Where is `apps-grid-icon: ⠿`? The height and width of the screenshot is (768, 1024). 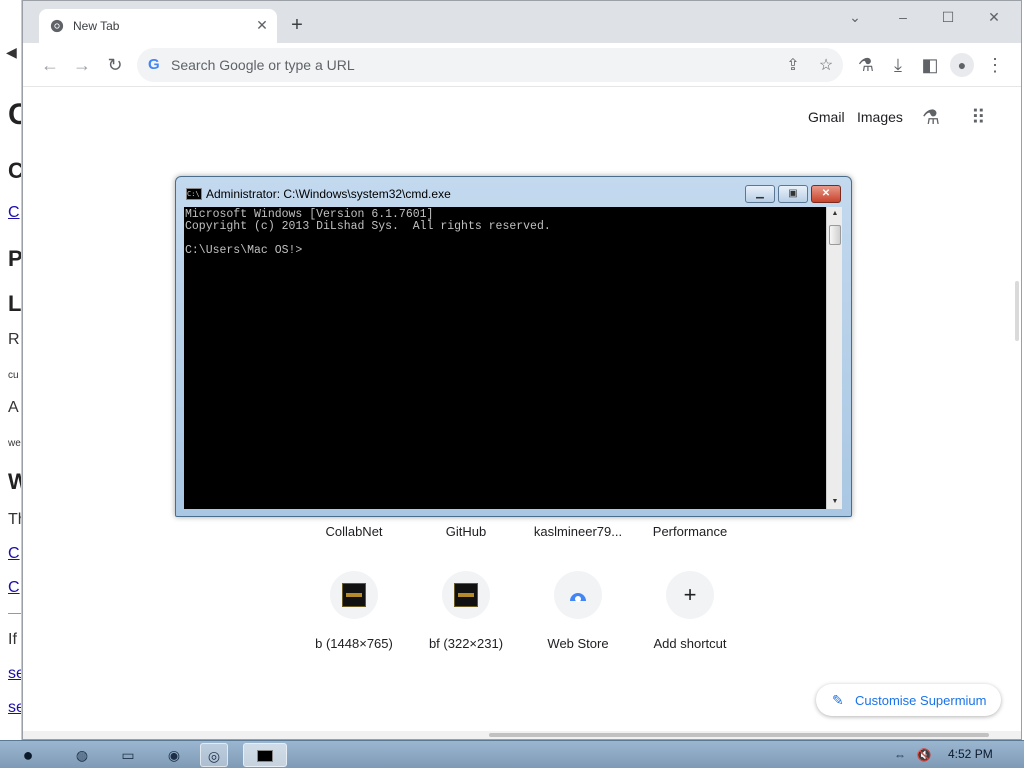
apps-grid-icon: ⠿ is located at coordinates (978, 117).